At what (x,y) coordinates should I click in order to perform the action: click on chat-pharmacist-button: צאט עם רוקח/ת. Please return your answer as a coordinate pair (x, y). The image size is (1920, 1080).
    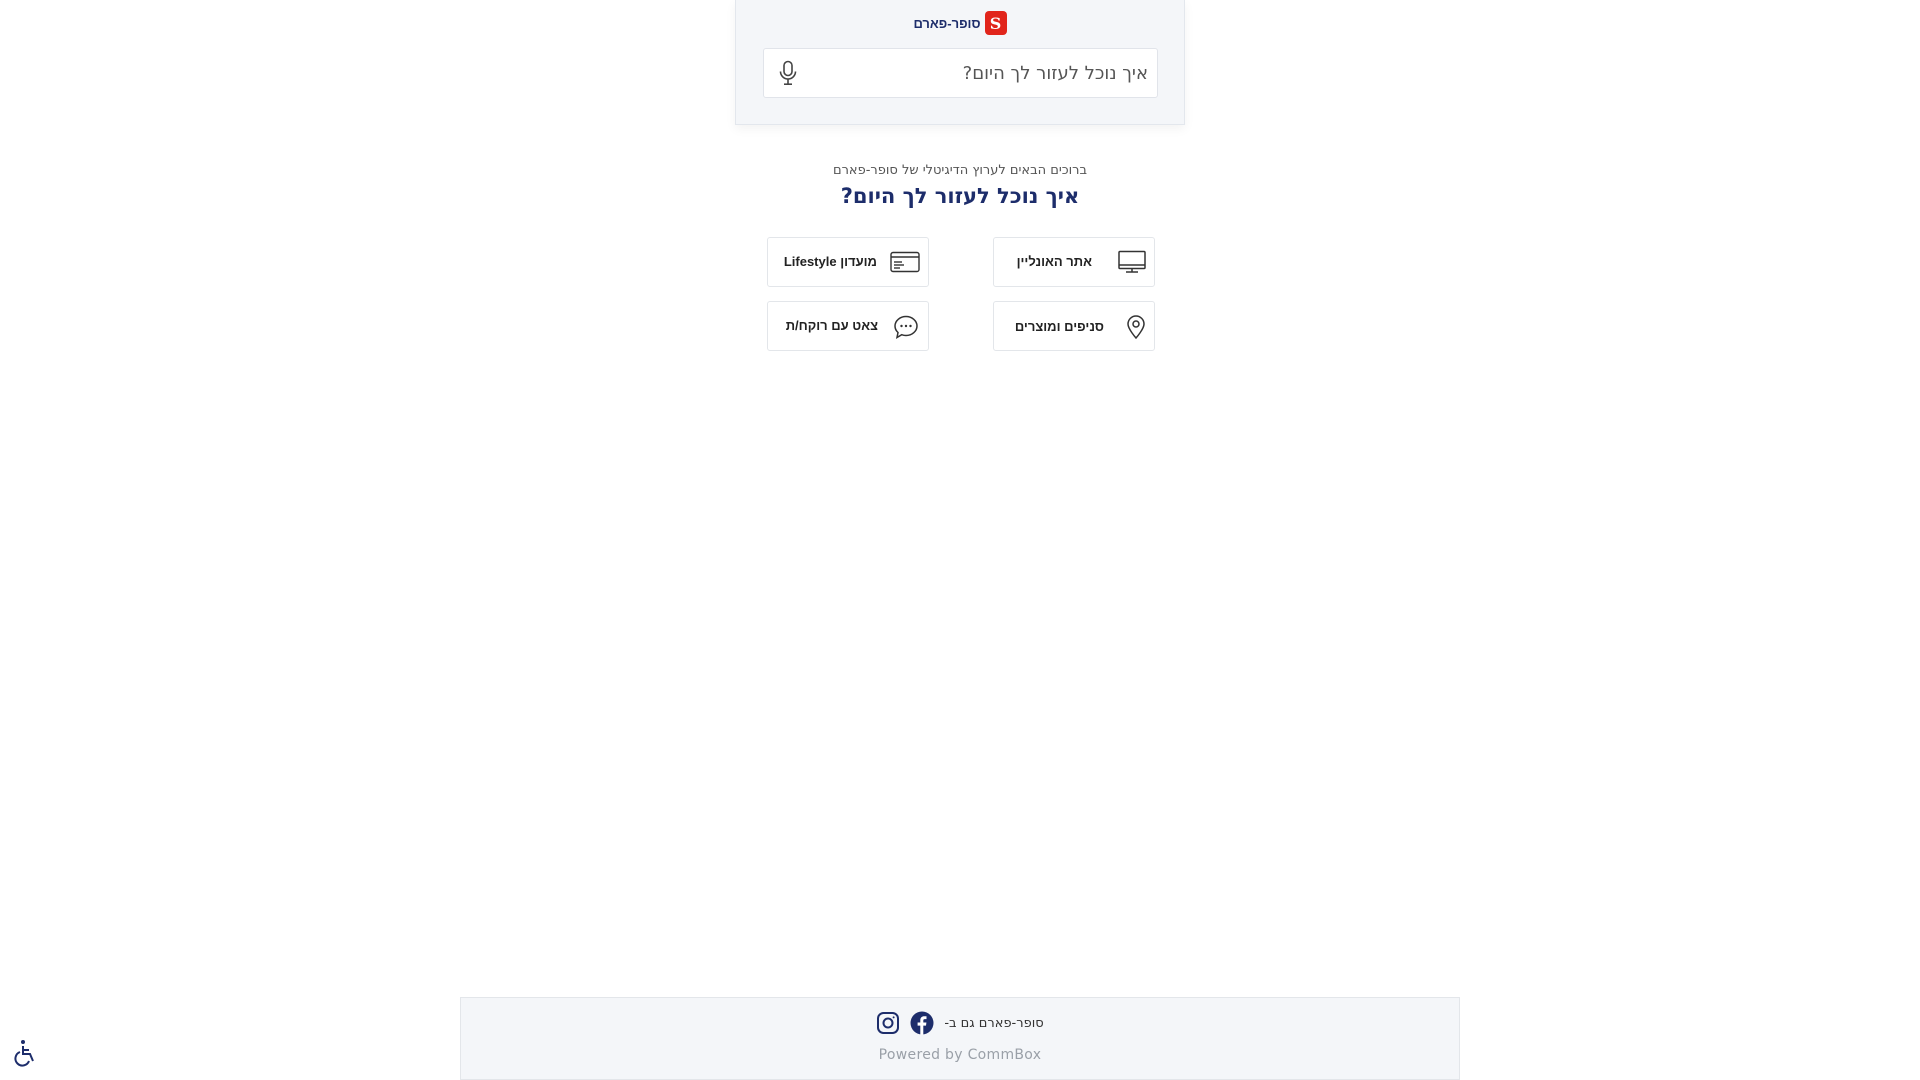
    Looking at the image, I should click on (848, 326).